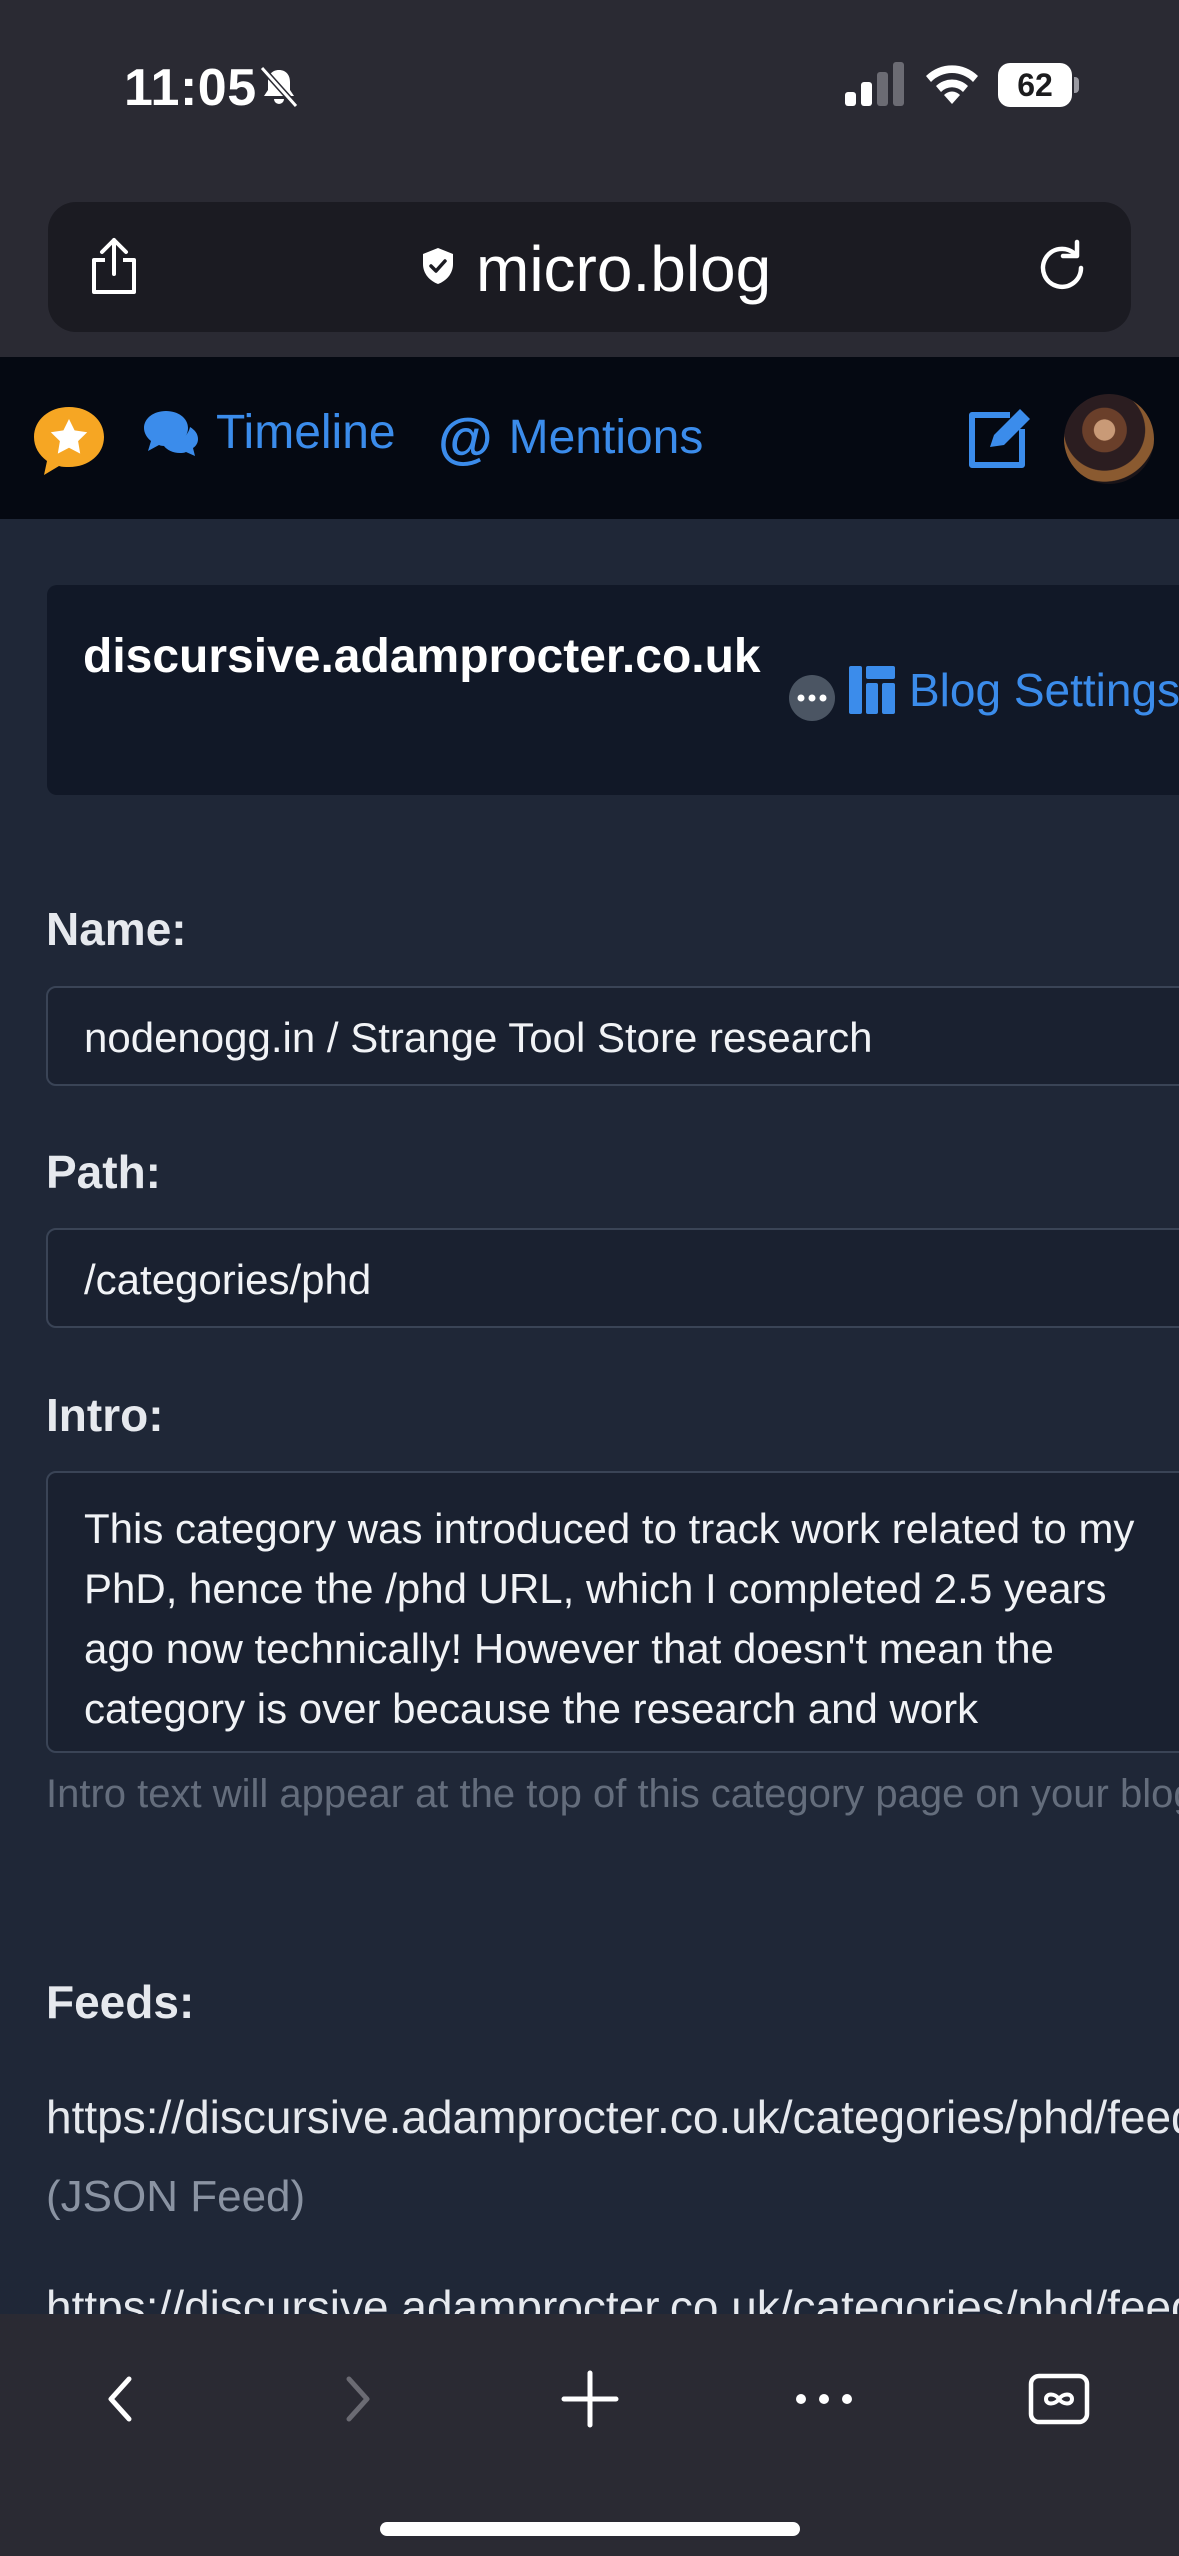 This screenshot has height=2556, width=1179. Describe the element at coordinates (1035, 85) in the screenshot. I see `battery-percent: 62` at that location.